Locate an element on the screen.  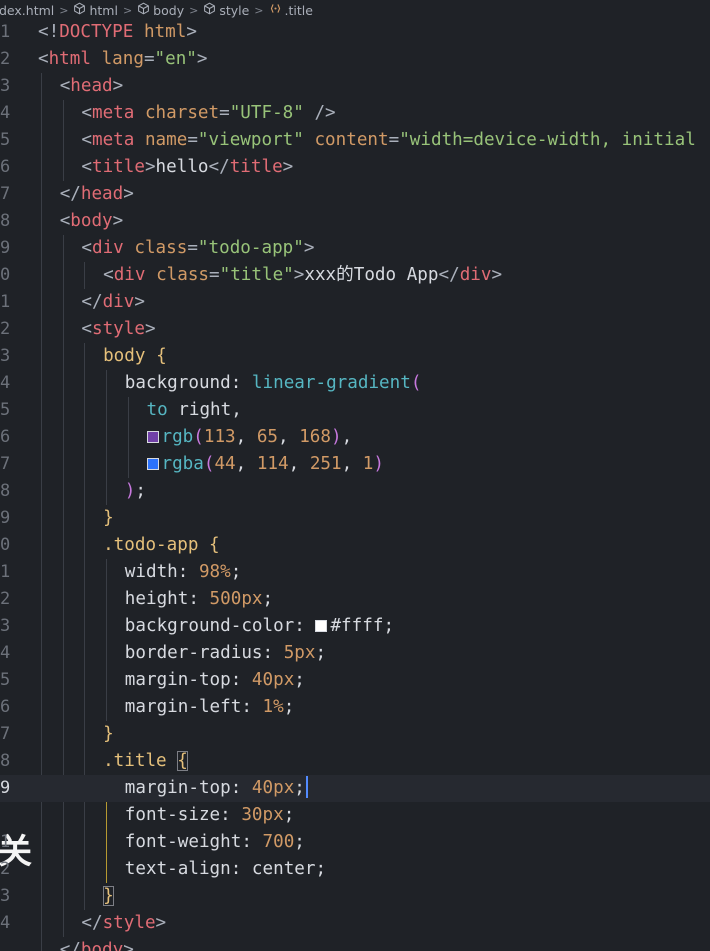
code-text: <div class="title">xxx的Todo App</div> is located at coordinates (302, 275).